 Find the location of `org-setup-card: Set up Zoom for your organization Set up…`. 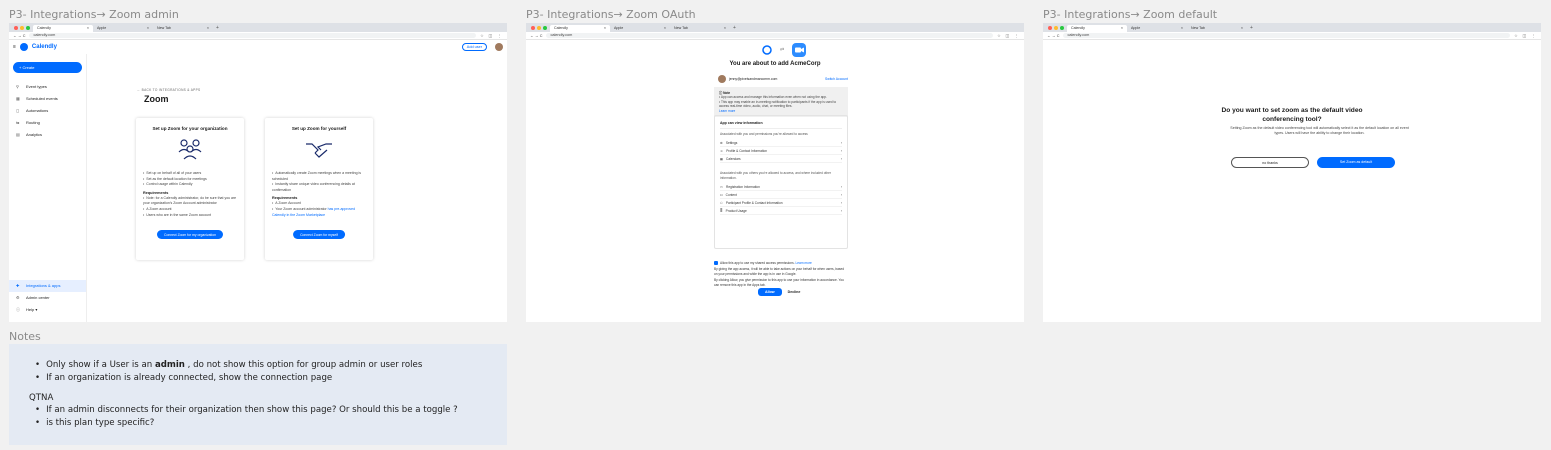

org-setup-card: Set up Zoom for your organization Set up… is located at coordinates (190, 189).